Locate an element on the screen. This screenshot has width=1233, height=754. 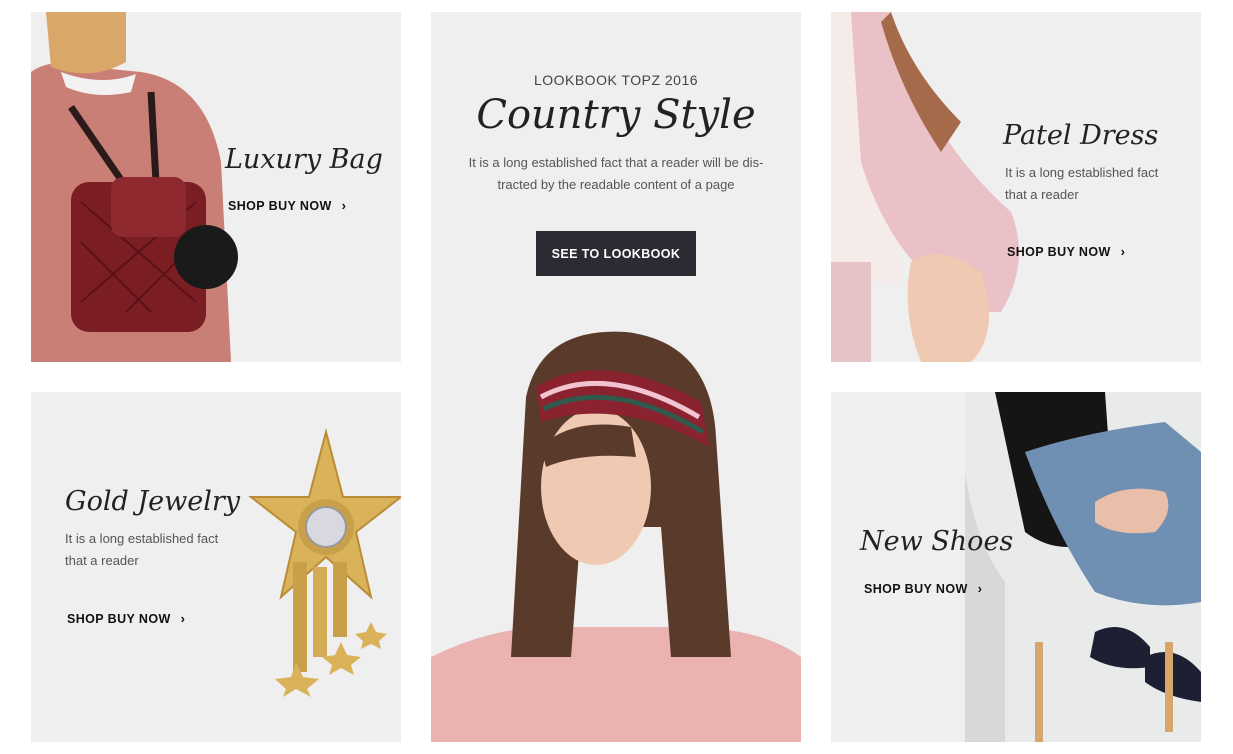
tile-title: Luxury Bag is located at coordinates (304, 159).